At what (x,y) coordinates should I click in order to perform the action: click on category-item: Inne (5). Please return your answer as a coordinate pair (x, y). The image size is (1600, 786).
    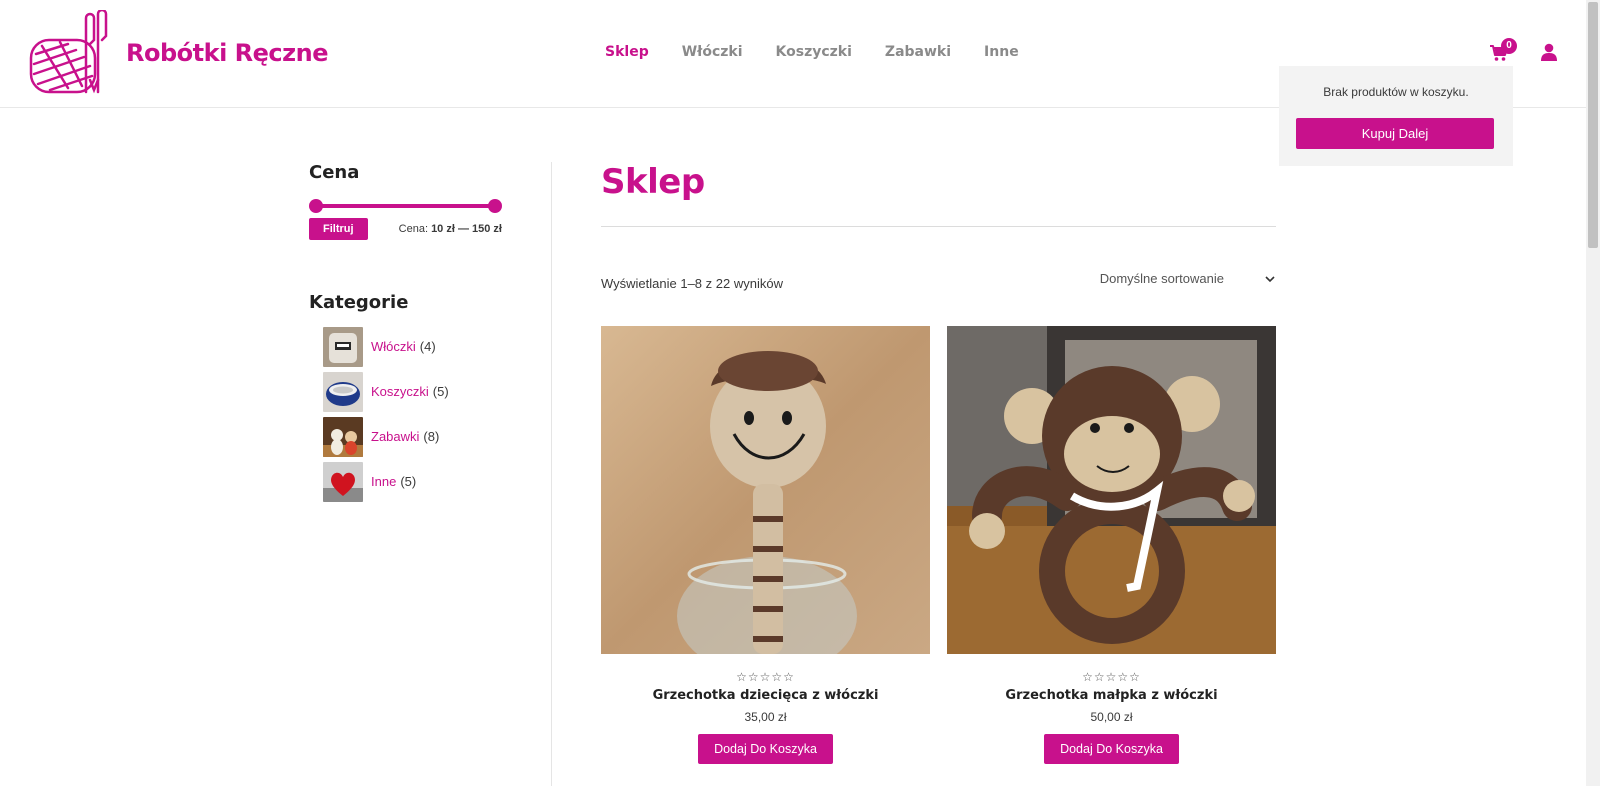
    Looking at the image, I should click on (405, 481).